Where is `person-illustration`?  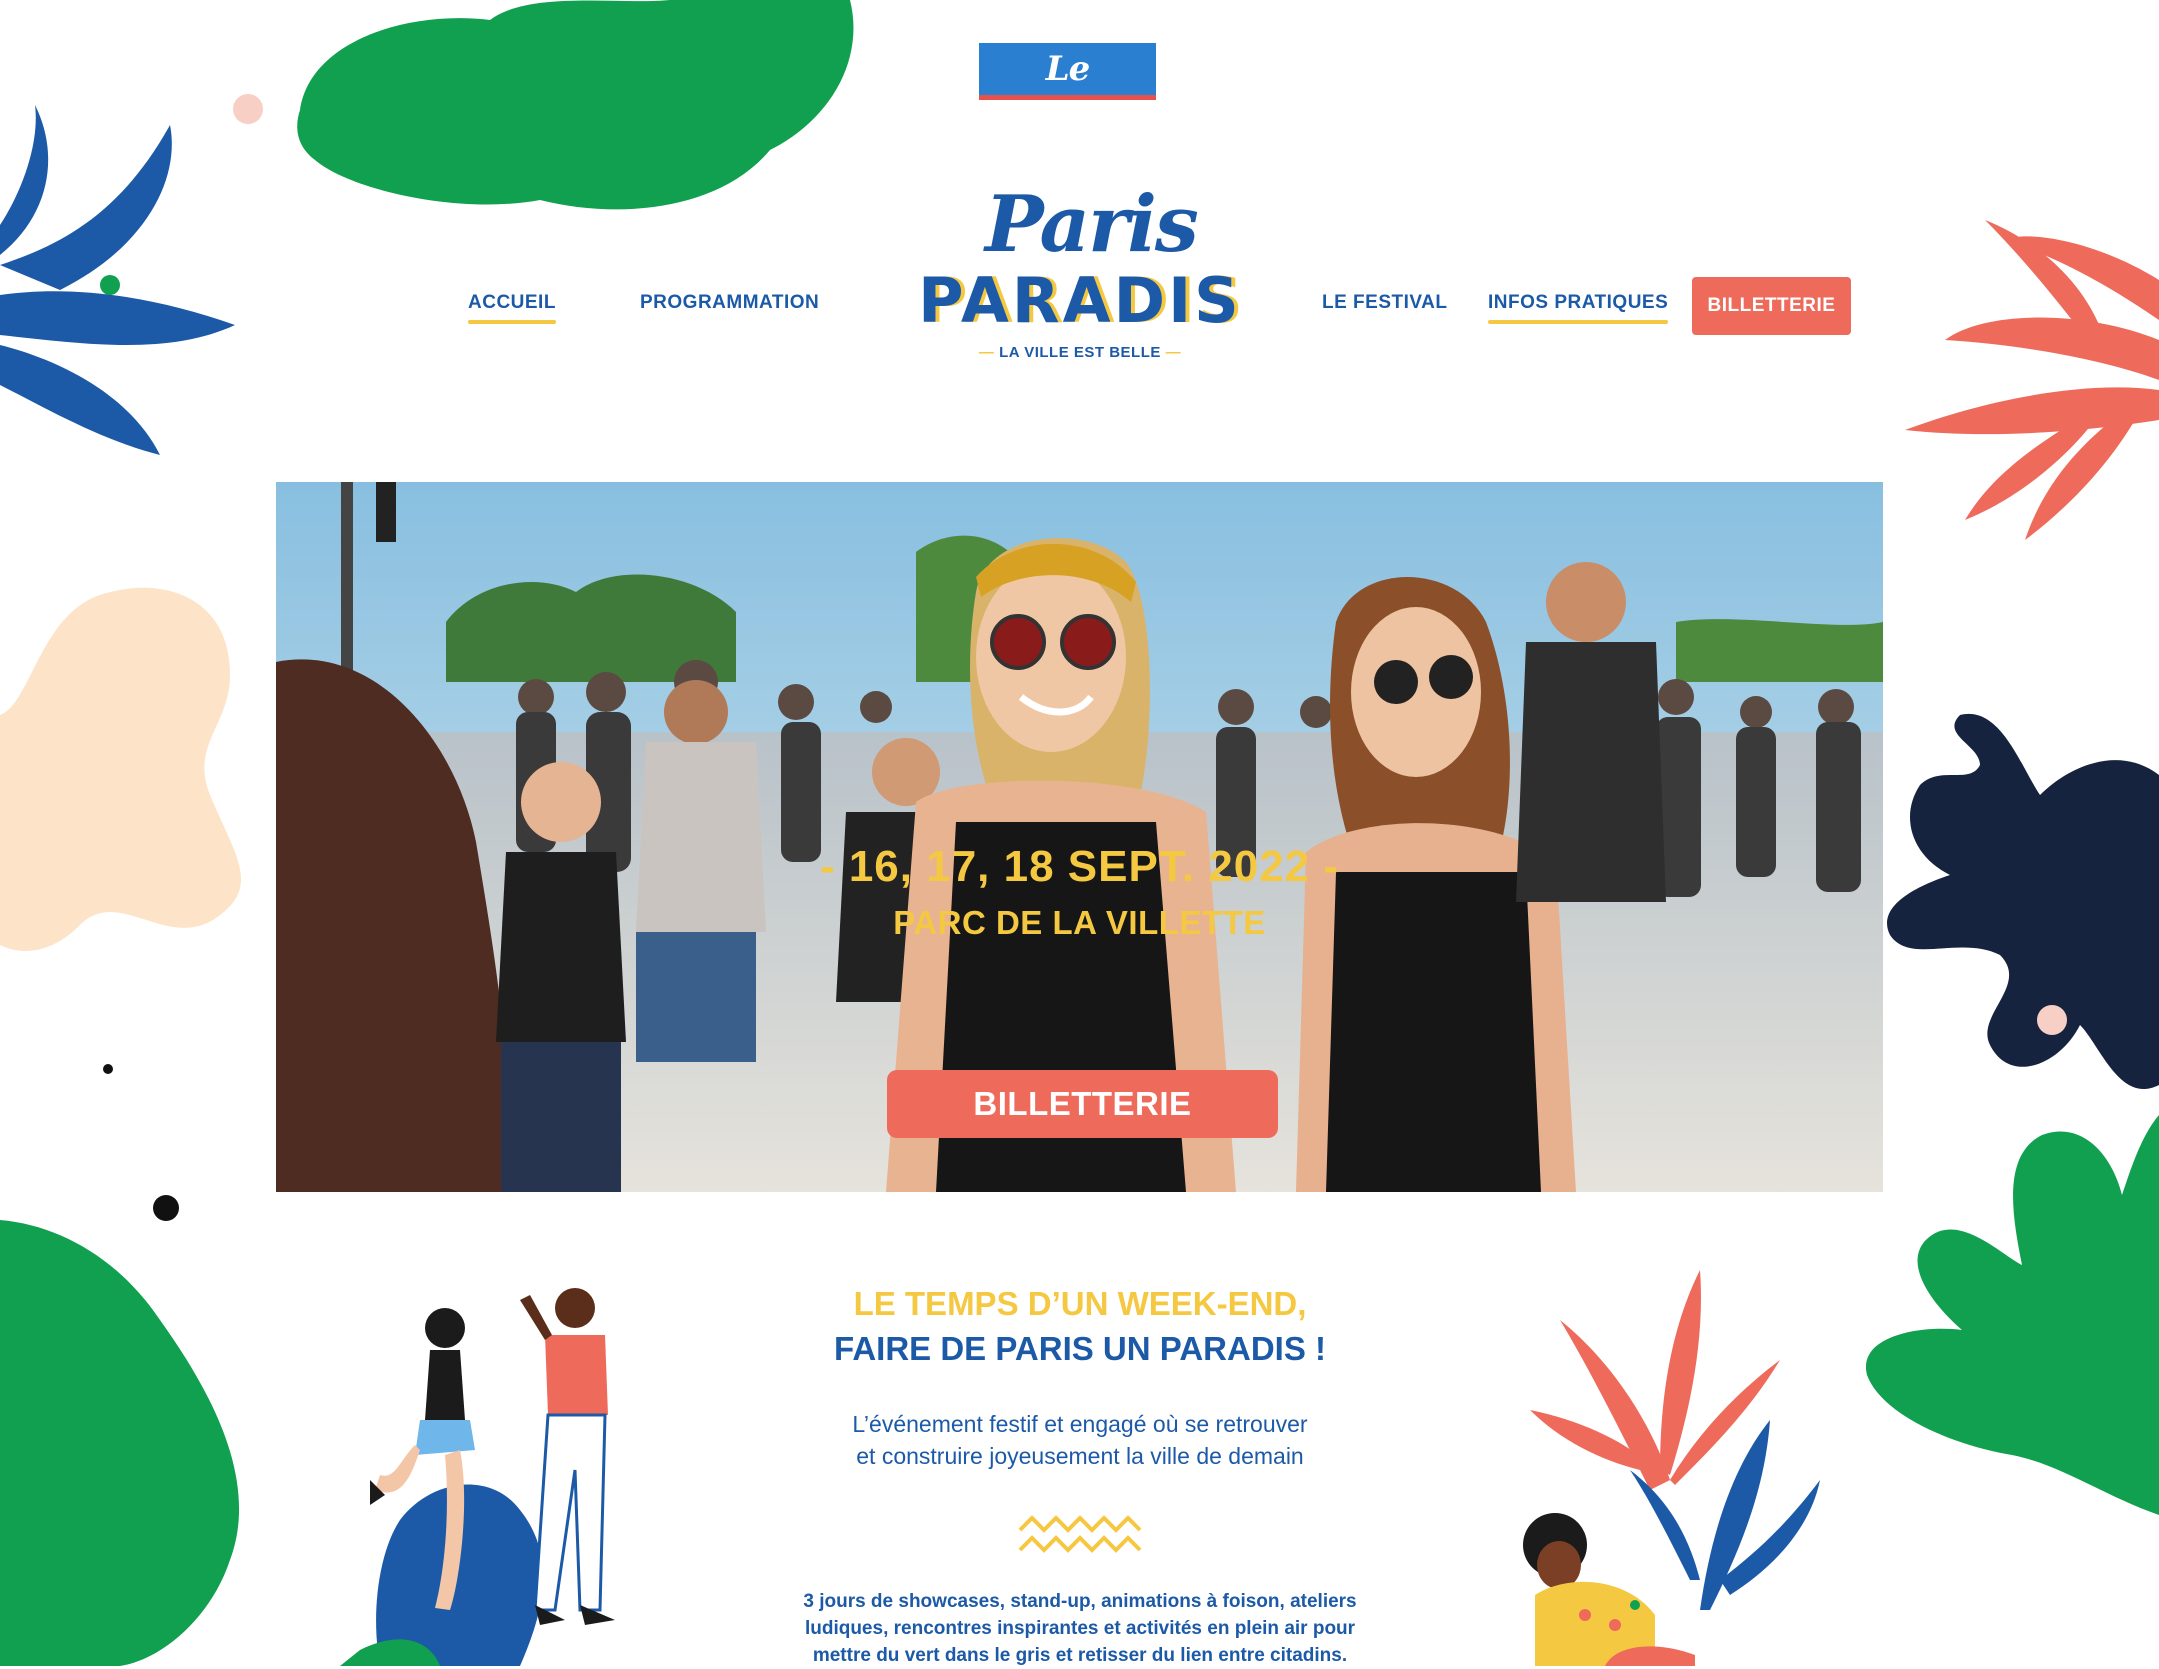
person-illustration is located at coordinates (1609, 1589).